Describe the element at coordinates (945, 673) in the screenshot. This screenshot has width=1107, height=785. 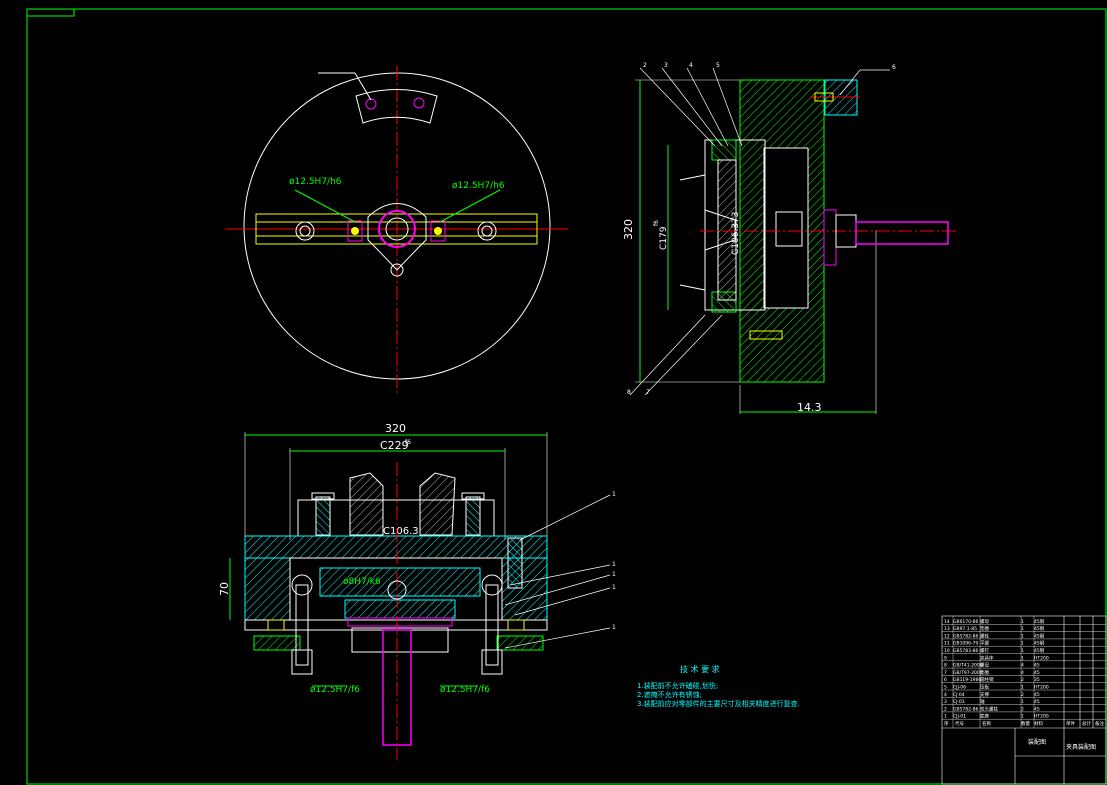
I see `bom-cell-no: 7` at that location.